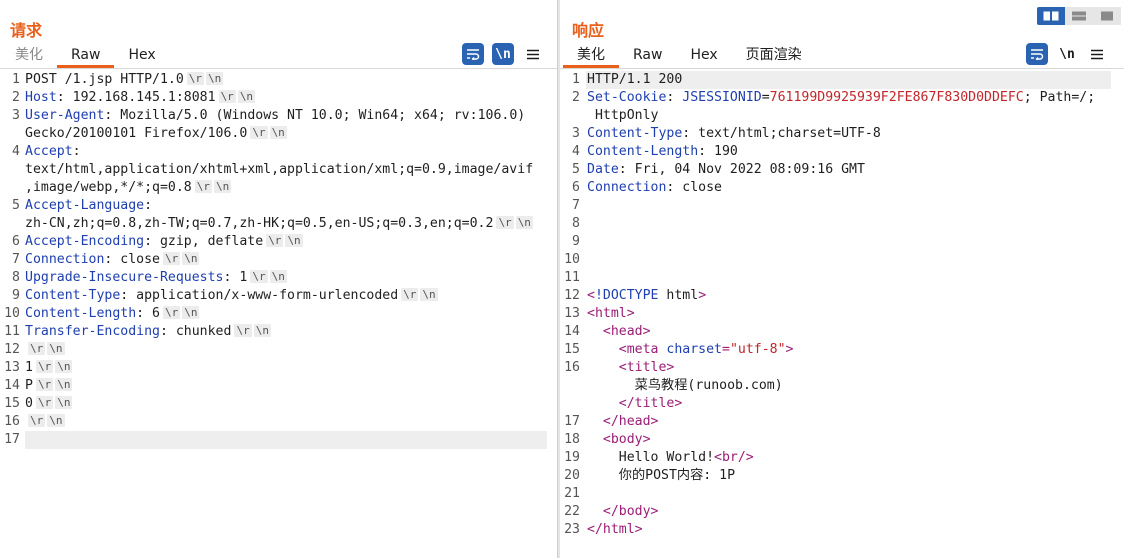 The width and height of the screenshot is (1124, 558). What do you see at coordinates (842, 296) in the screenshot?
I see `code-line: 12 <!DOCTYPE html>` at bounding box center [842, 296].